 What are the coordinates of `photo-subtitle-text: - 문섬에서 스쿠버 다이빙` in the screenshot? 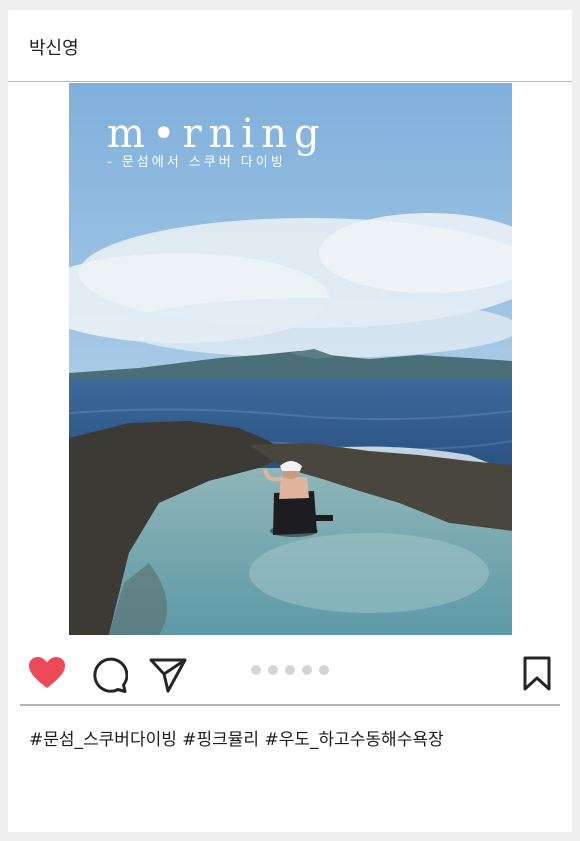 It's located at (196, 162).